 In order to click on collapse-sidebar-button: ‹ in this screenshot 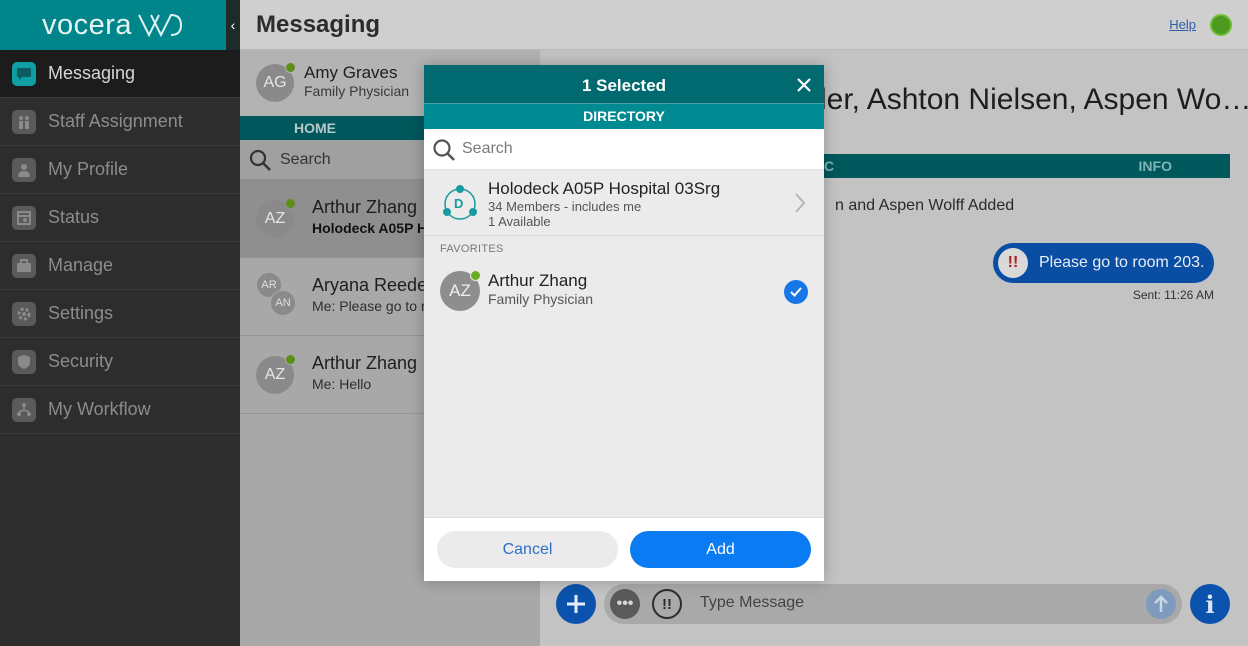, I will do `click(233, 25)`.